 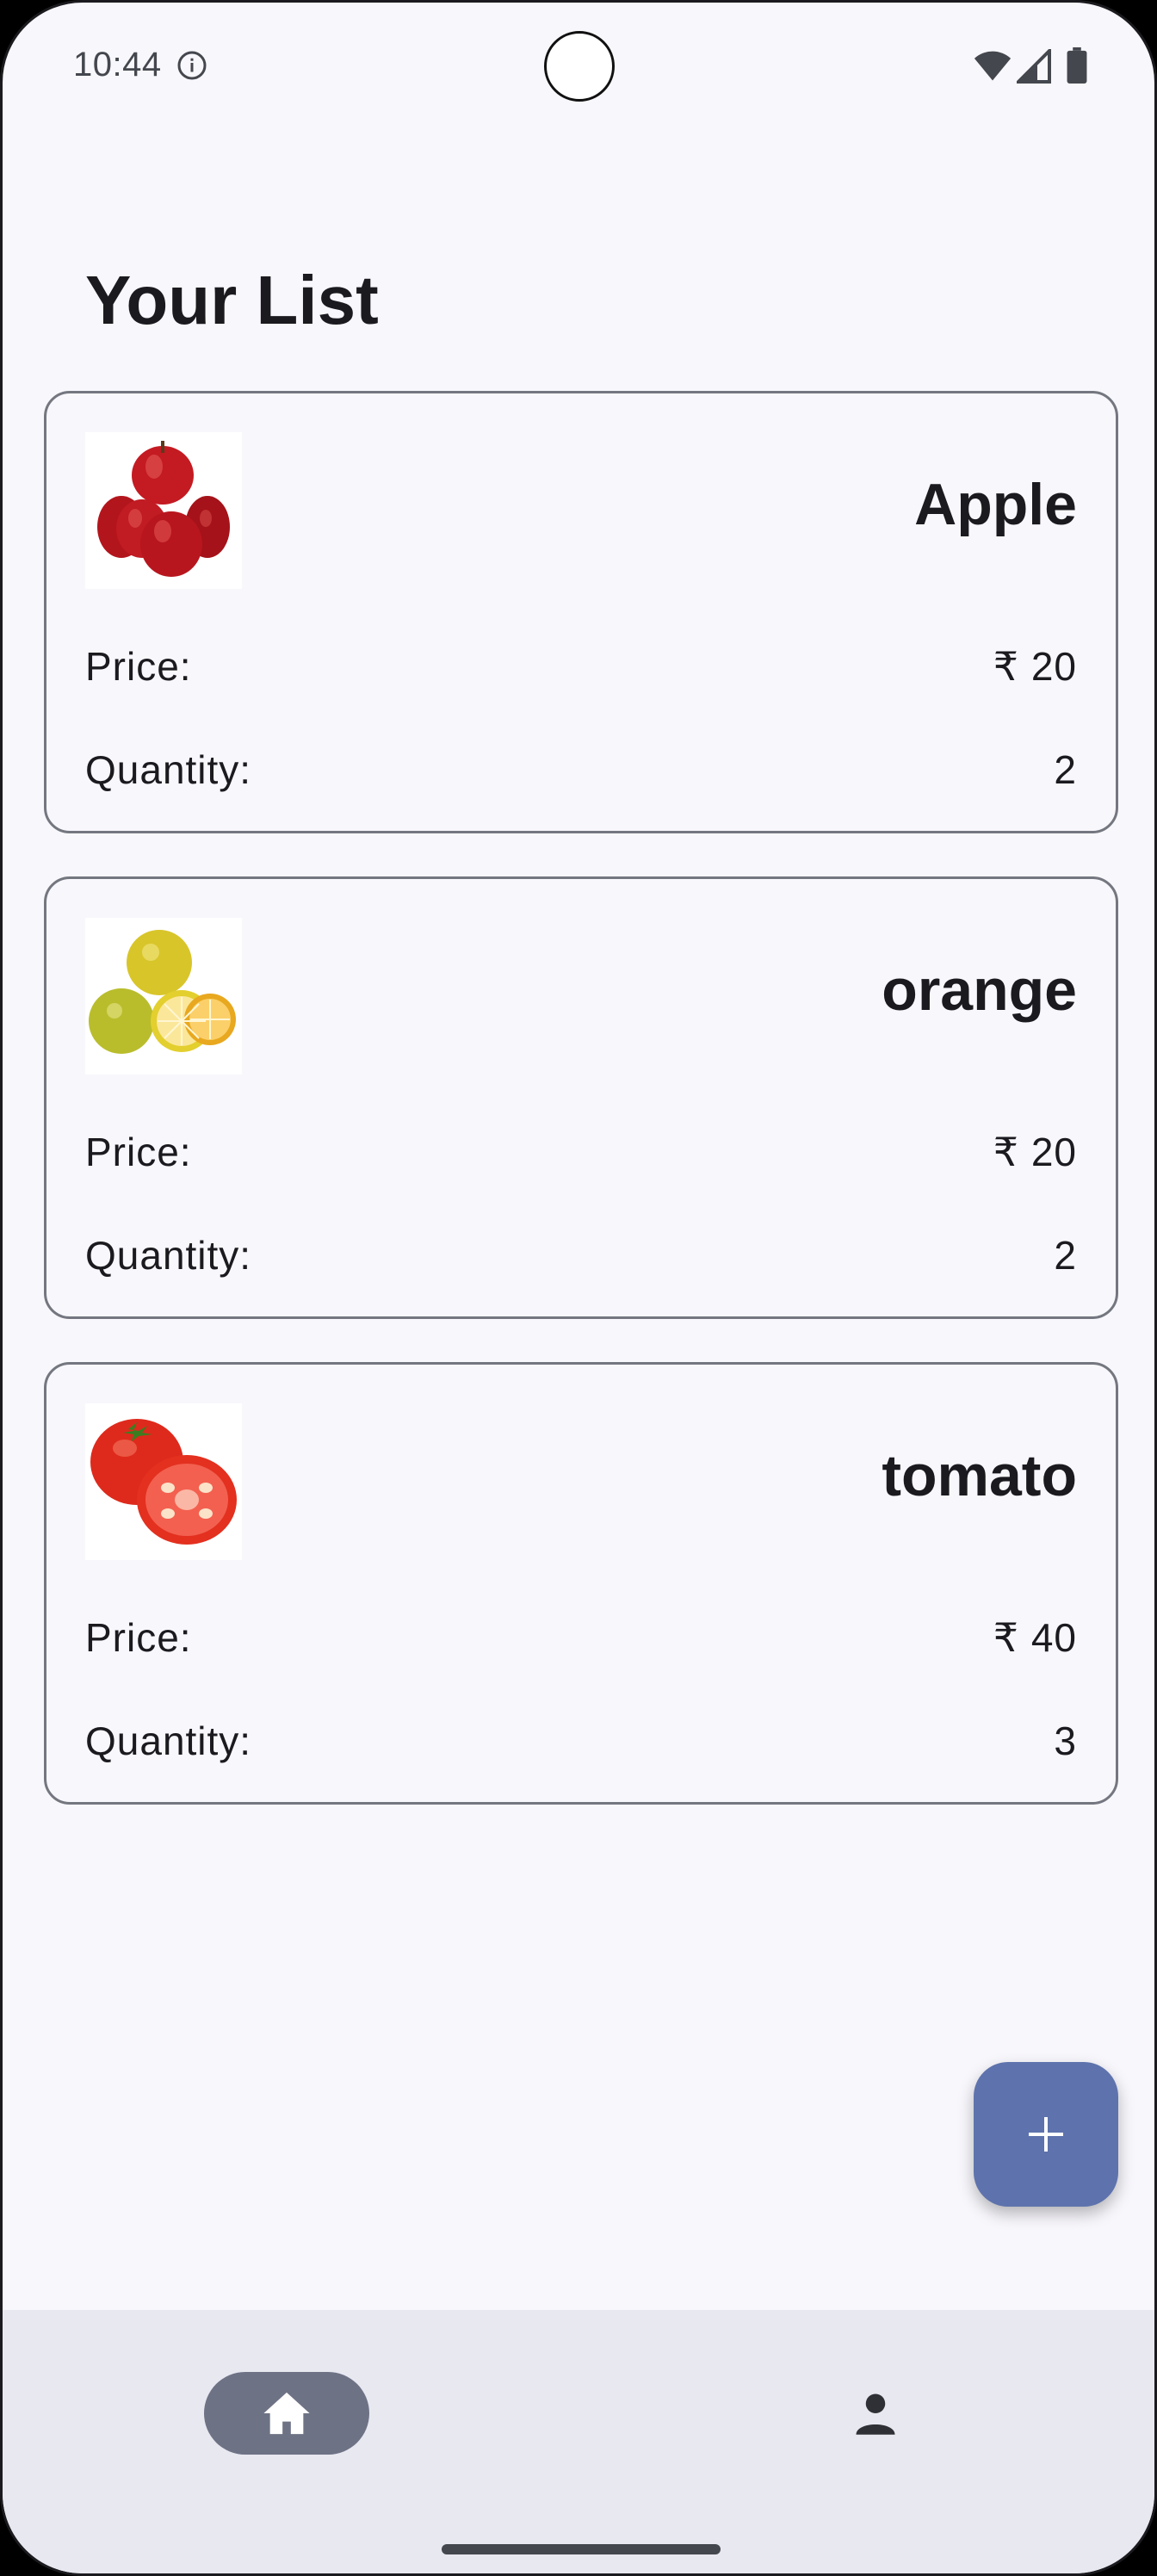 What do you see at coordinates (581, 2549) in the screenshot?
I see `home-indicator` at bounding box center [581, 2549].